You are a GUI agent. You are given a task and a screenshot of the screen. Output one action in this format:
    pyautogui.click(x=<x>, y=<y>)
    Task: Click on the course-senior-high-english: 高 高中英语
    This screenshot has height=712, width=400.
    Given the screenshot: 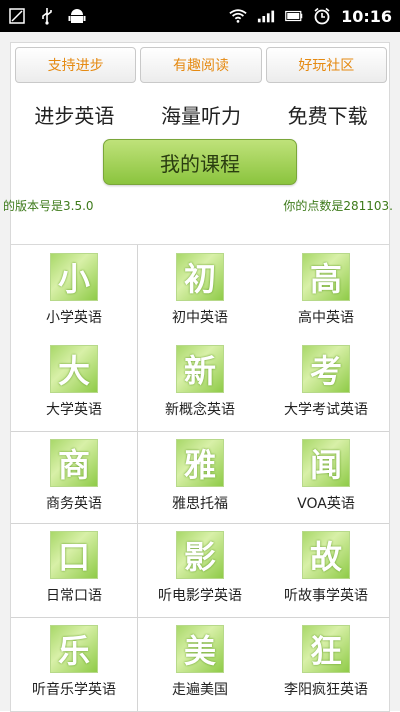 What is the action you would take?
    pyautogui.click(x=326, y=291)
    